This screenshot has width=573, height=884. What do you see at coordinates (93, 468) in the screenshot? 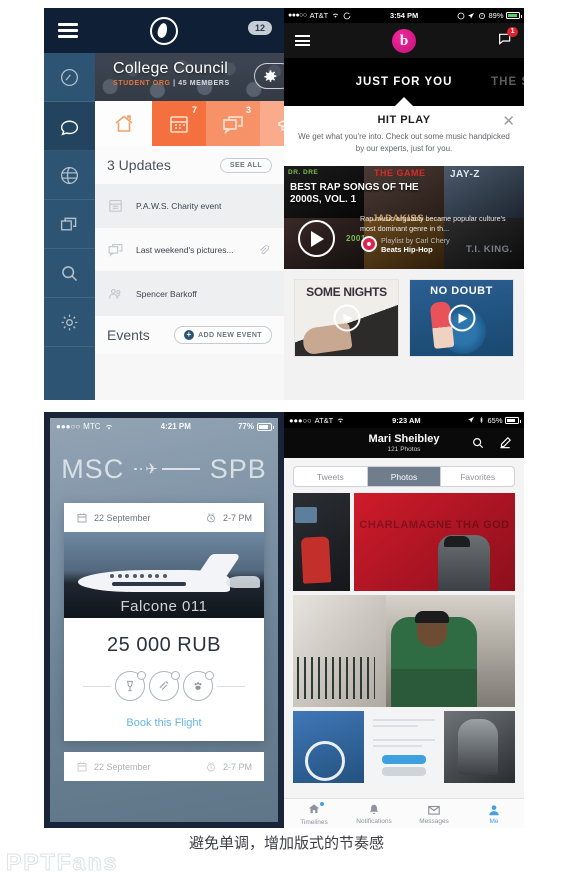
I see `origin-code: MSC` at bounding box center [93, 468].